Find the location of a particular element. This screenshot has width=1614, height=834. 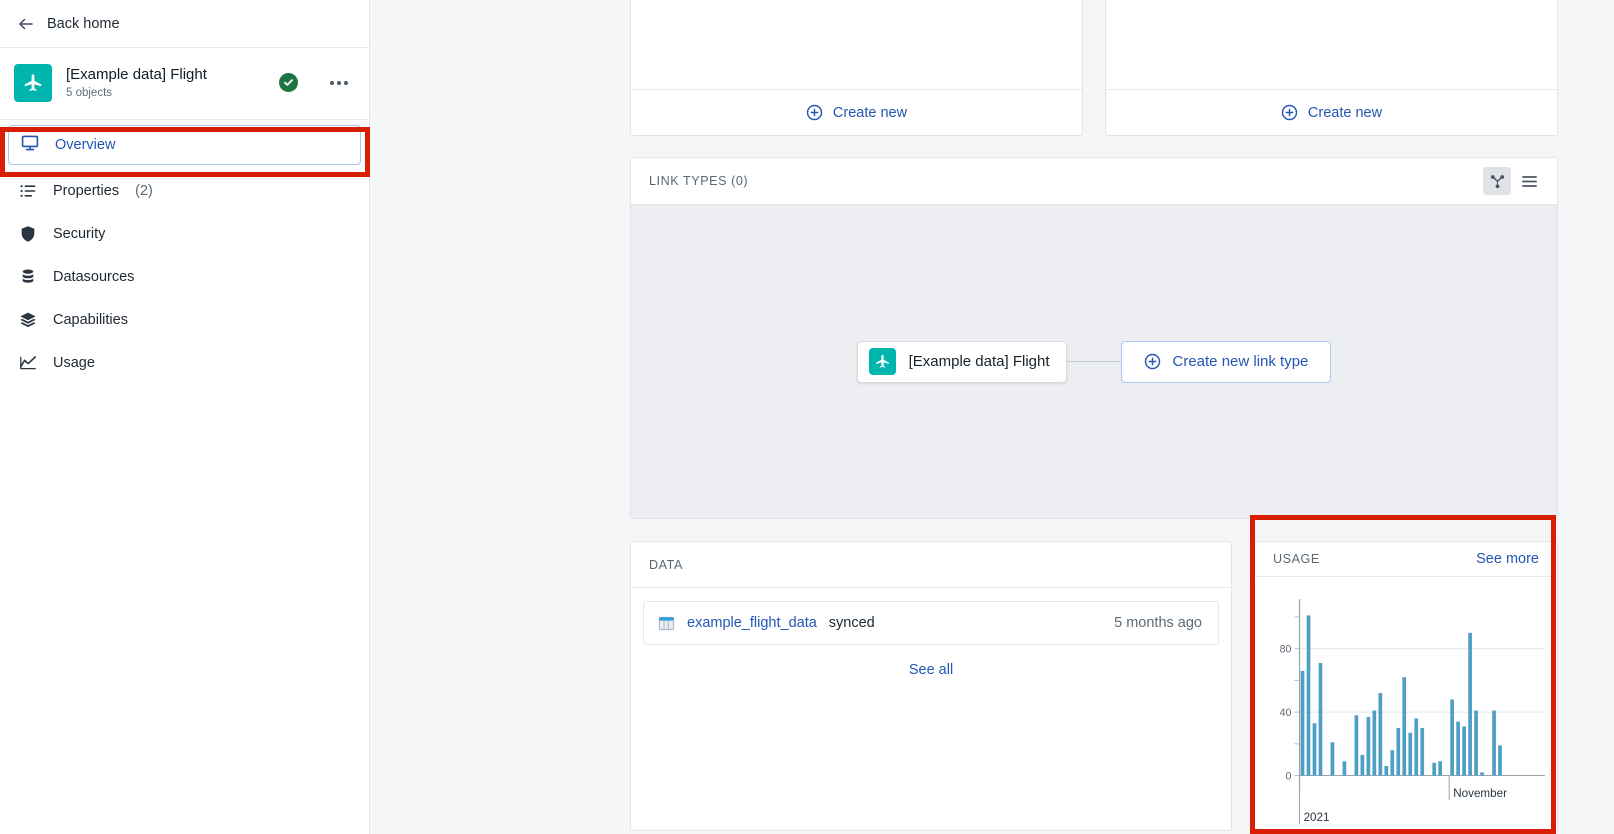

data-row: example_flight_data synced 5 months ago is located at coordinates (931, 623).